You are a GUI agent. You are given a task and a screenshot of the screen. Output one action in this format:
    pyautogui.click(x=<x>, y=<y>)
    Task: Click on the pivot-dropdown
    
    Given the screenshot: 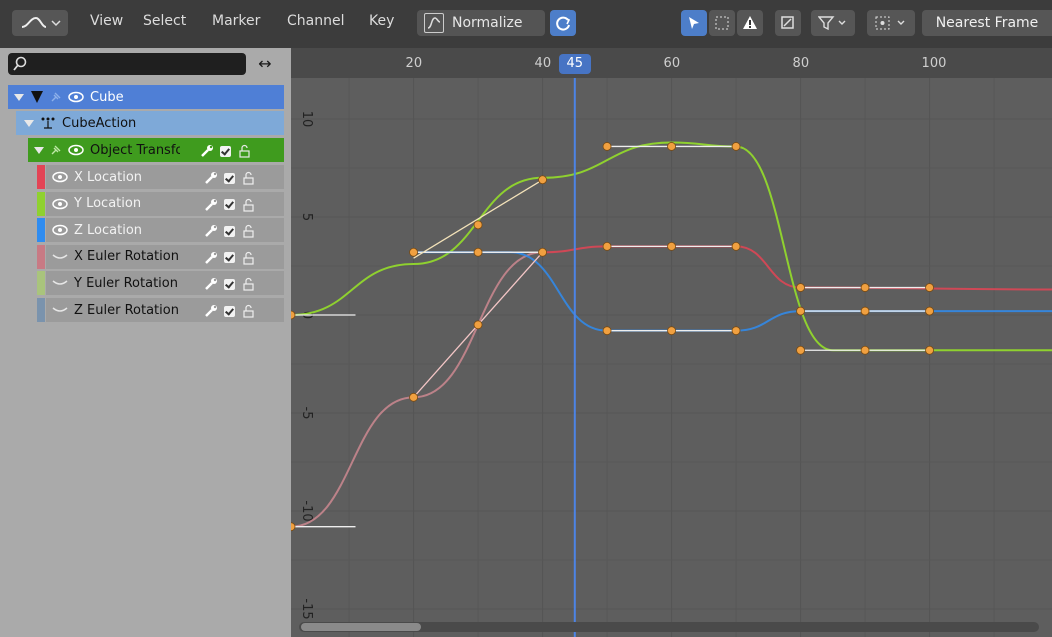 What is the action you would take?
    pyautogui.click(x=891, y=23)
    